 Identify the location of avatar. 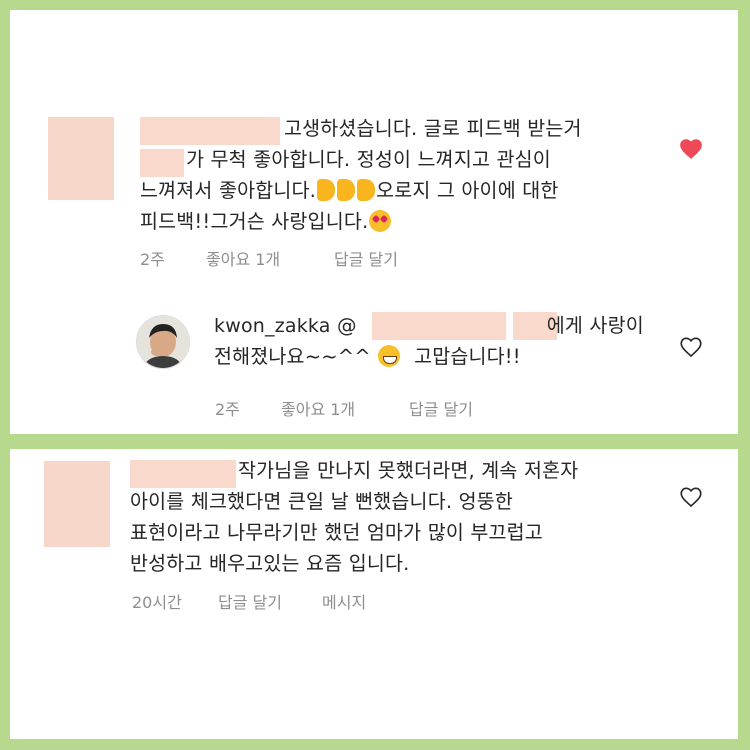
(163, 342).